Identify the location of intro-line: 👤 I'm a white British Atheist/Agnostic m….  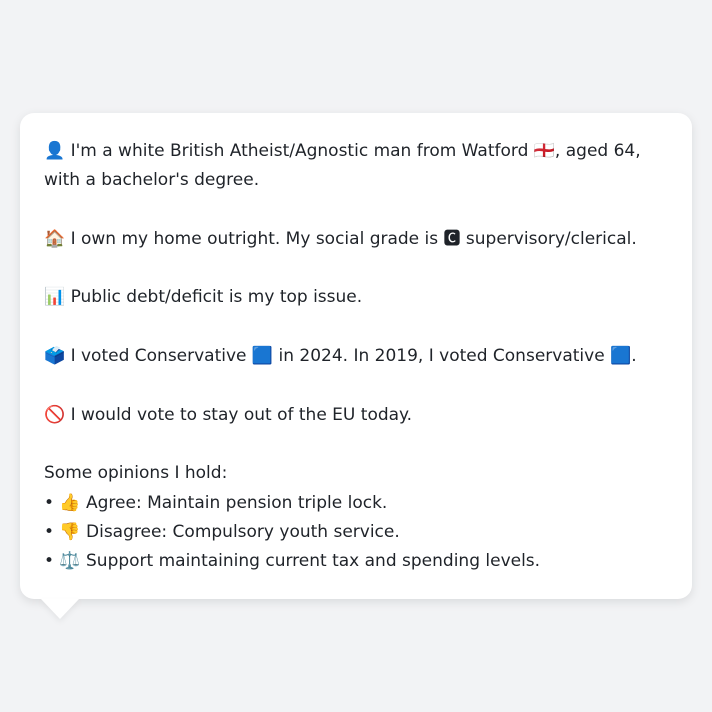
(345, 166).